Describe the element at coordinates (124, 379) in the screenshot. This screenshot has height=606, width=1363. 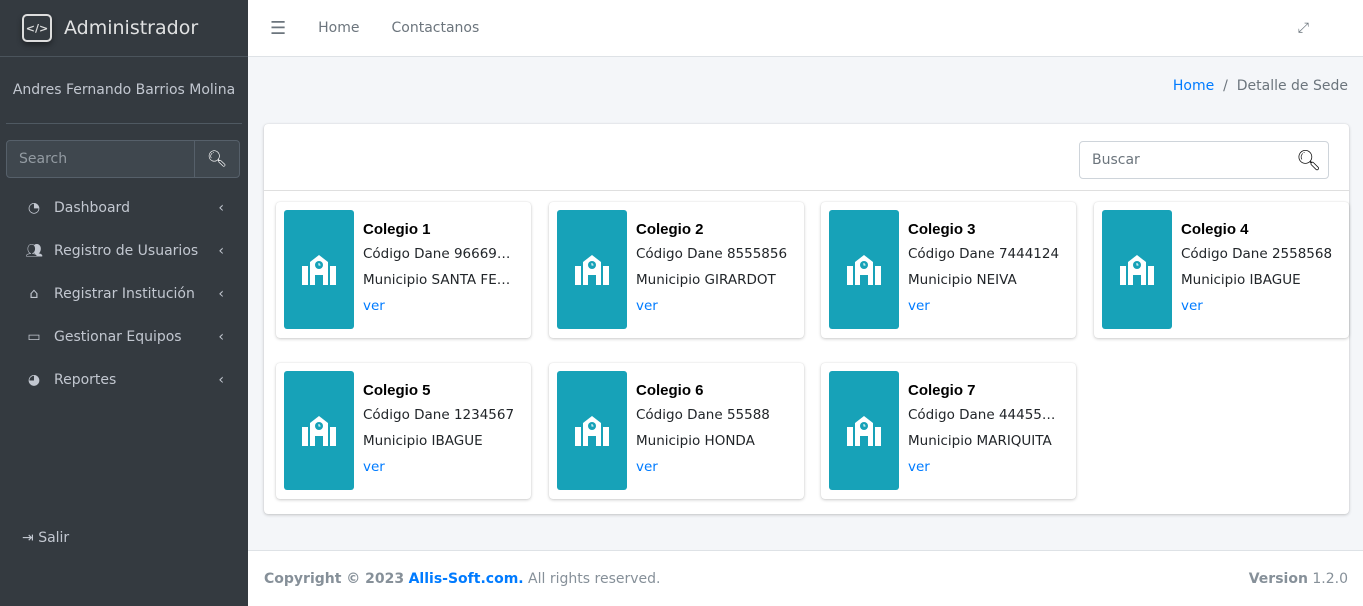
I see `sidebar-item-reportes: ◕ Reportes ‹` at that location.